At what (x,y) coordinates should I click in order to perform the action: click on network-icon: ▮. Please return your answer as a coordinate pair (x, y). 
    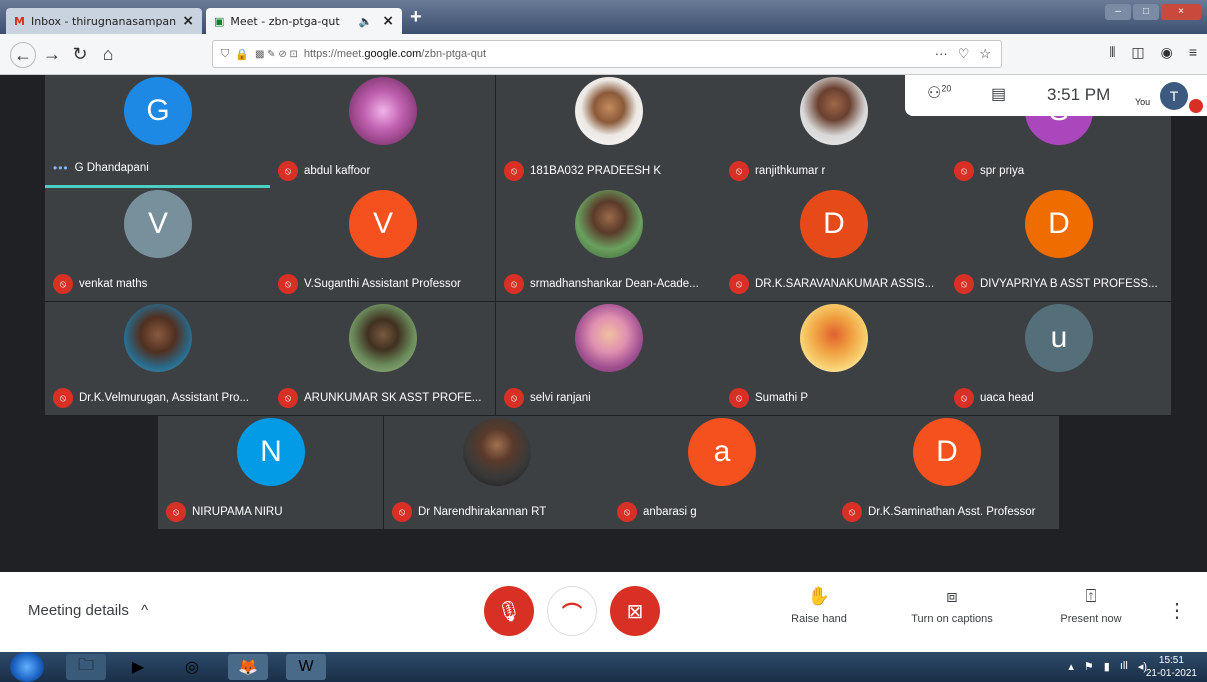
    Looking at the image, I should click on (1107, 666).